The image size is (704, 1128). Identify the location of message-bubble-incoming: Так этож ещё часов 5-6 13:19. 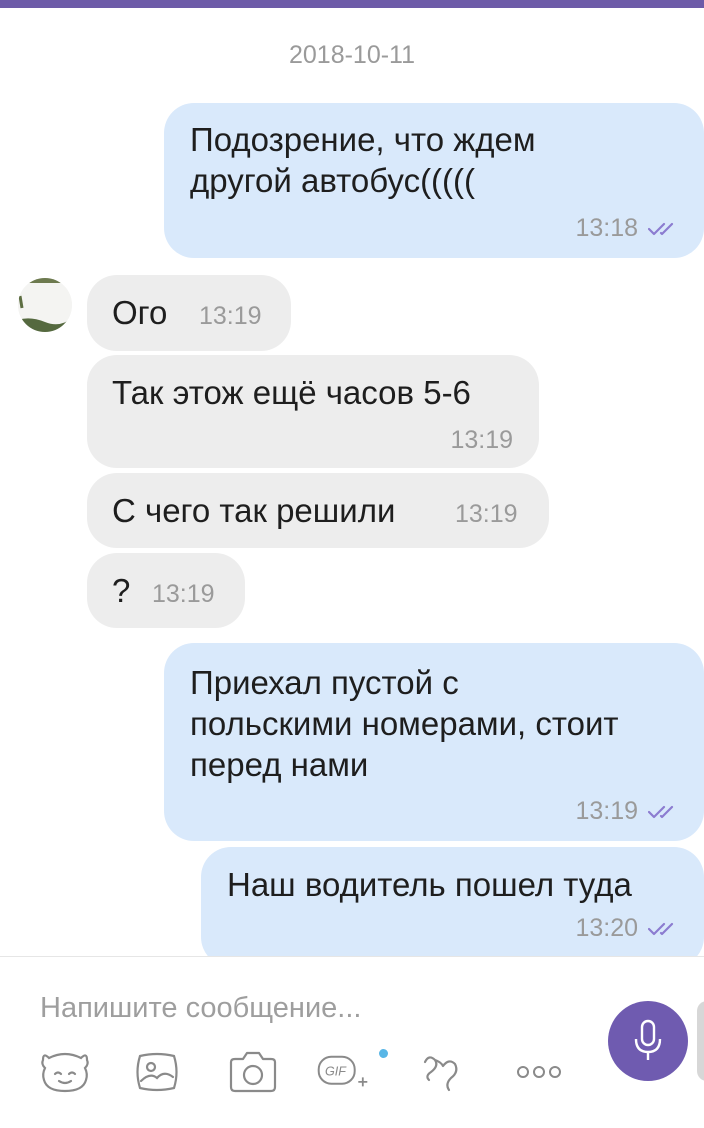
(313, 411).